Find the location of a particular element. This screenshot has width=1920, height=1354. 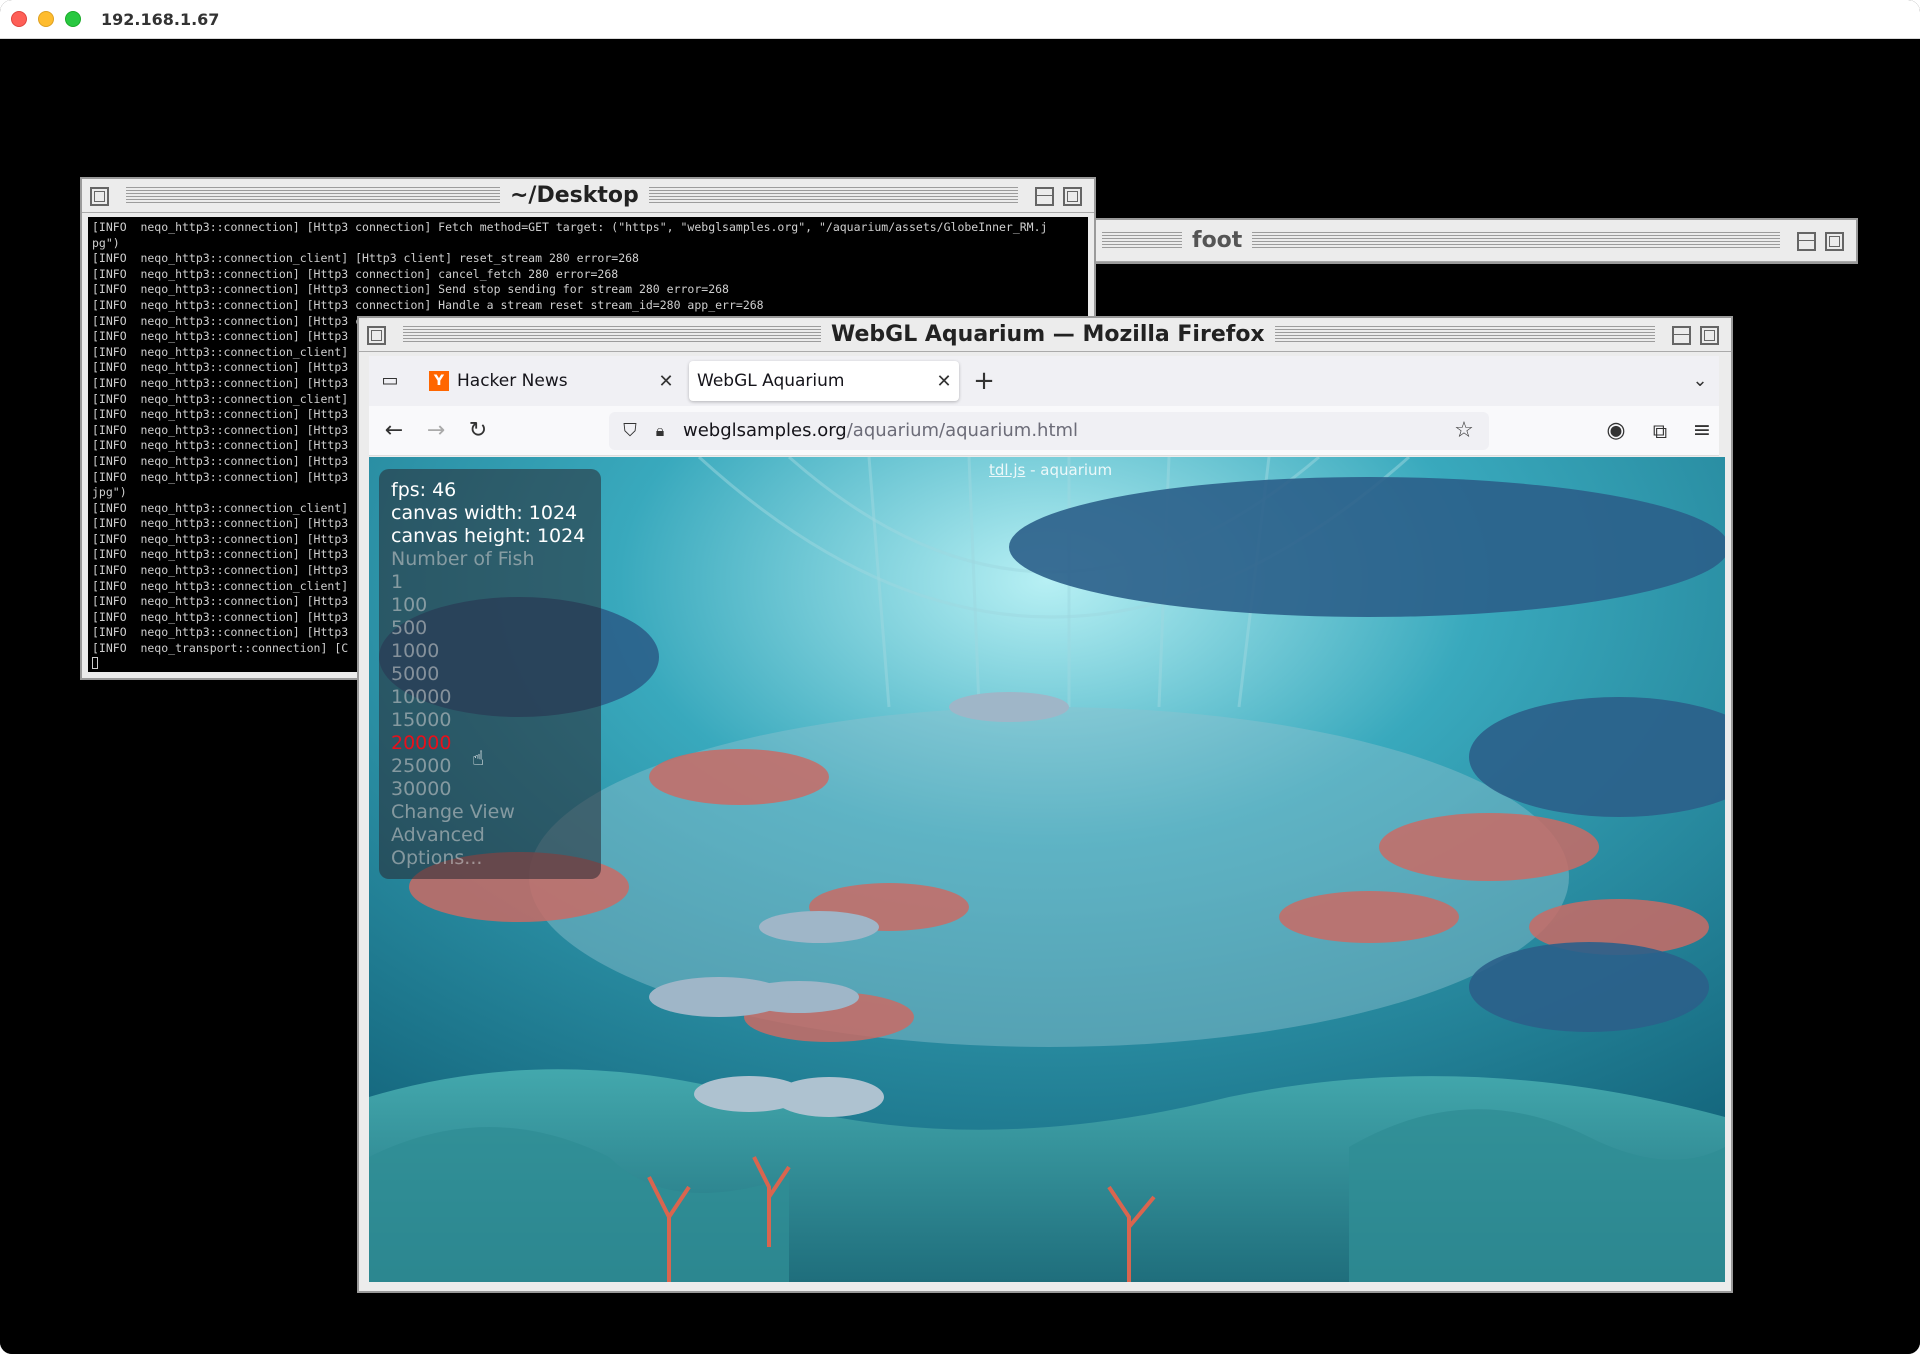

fps-readout: fps: 46 is located at coordinates (424, 490).